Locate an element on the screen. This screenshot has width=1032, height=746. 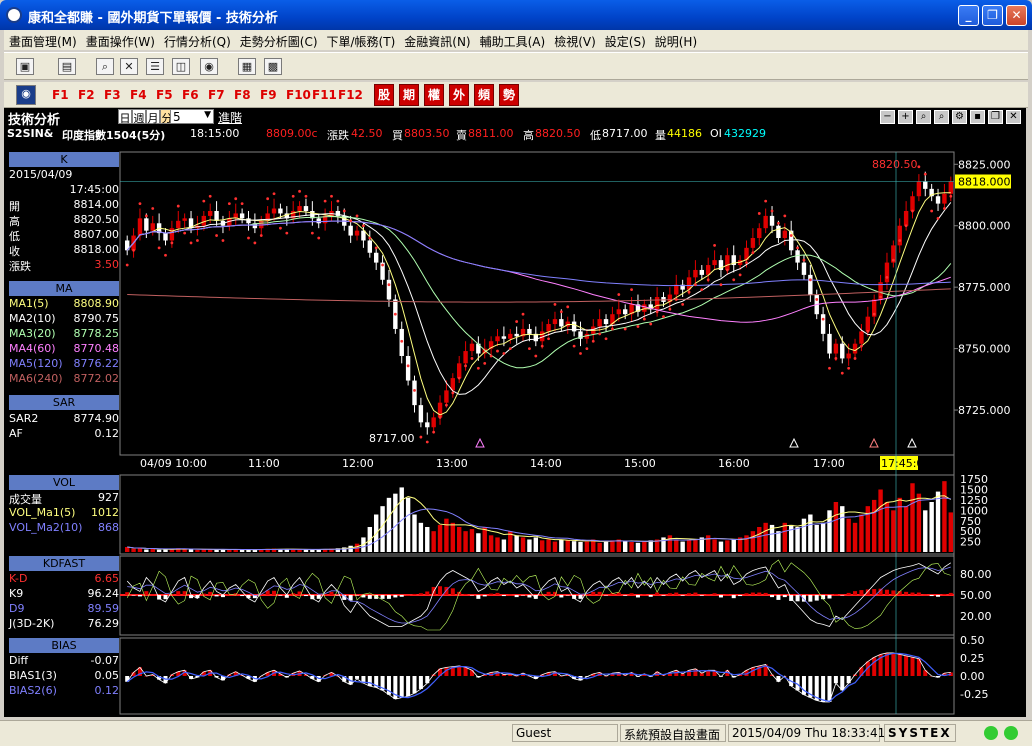
fkey-f5: F5 is located at coordinates (164, 95).